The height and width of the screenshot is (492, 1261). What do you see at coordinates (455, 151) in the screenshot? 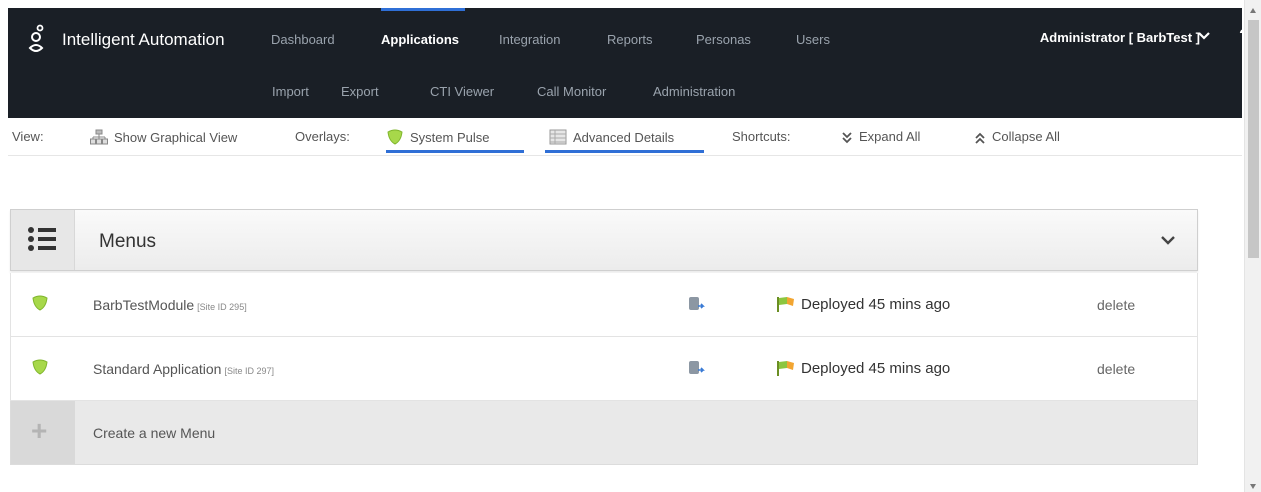
I see `system-pulse-selected-indicator` at bounding box center [455, 151].